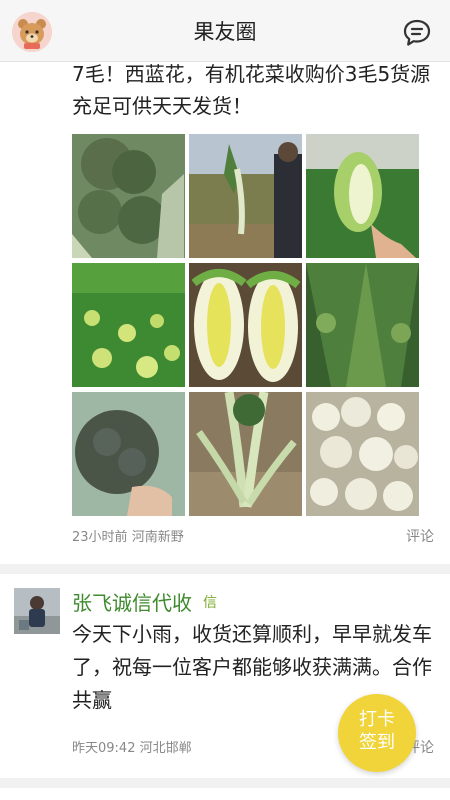  What do you see at coordinates (377, 742) in the screenshot?
I see `check-in-label-line2: 签到` at bounding box center [377, 742].